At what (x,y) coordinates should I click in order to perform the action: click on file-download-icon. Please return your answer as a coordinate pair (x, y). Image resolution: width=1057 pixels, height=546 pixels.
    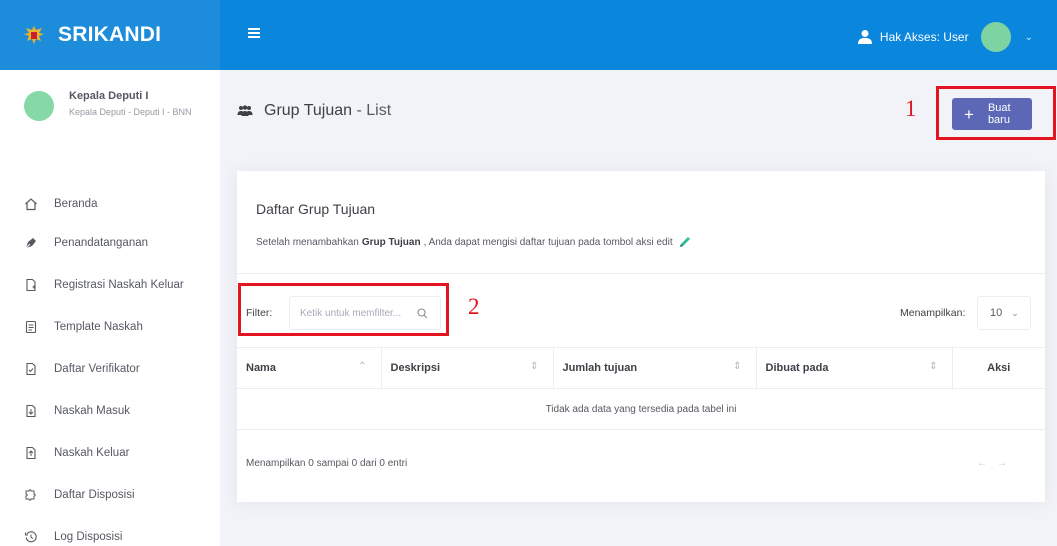
    Looking at the image, I should click on (31, 411).